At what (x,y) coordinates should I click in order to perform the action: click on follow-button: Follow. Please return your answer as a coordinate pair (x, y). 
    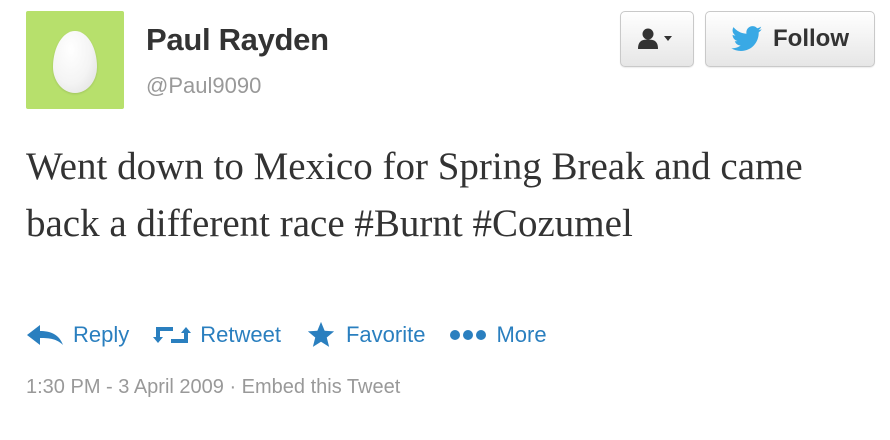
    Looking at the image, I should click on (790, 39).